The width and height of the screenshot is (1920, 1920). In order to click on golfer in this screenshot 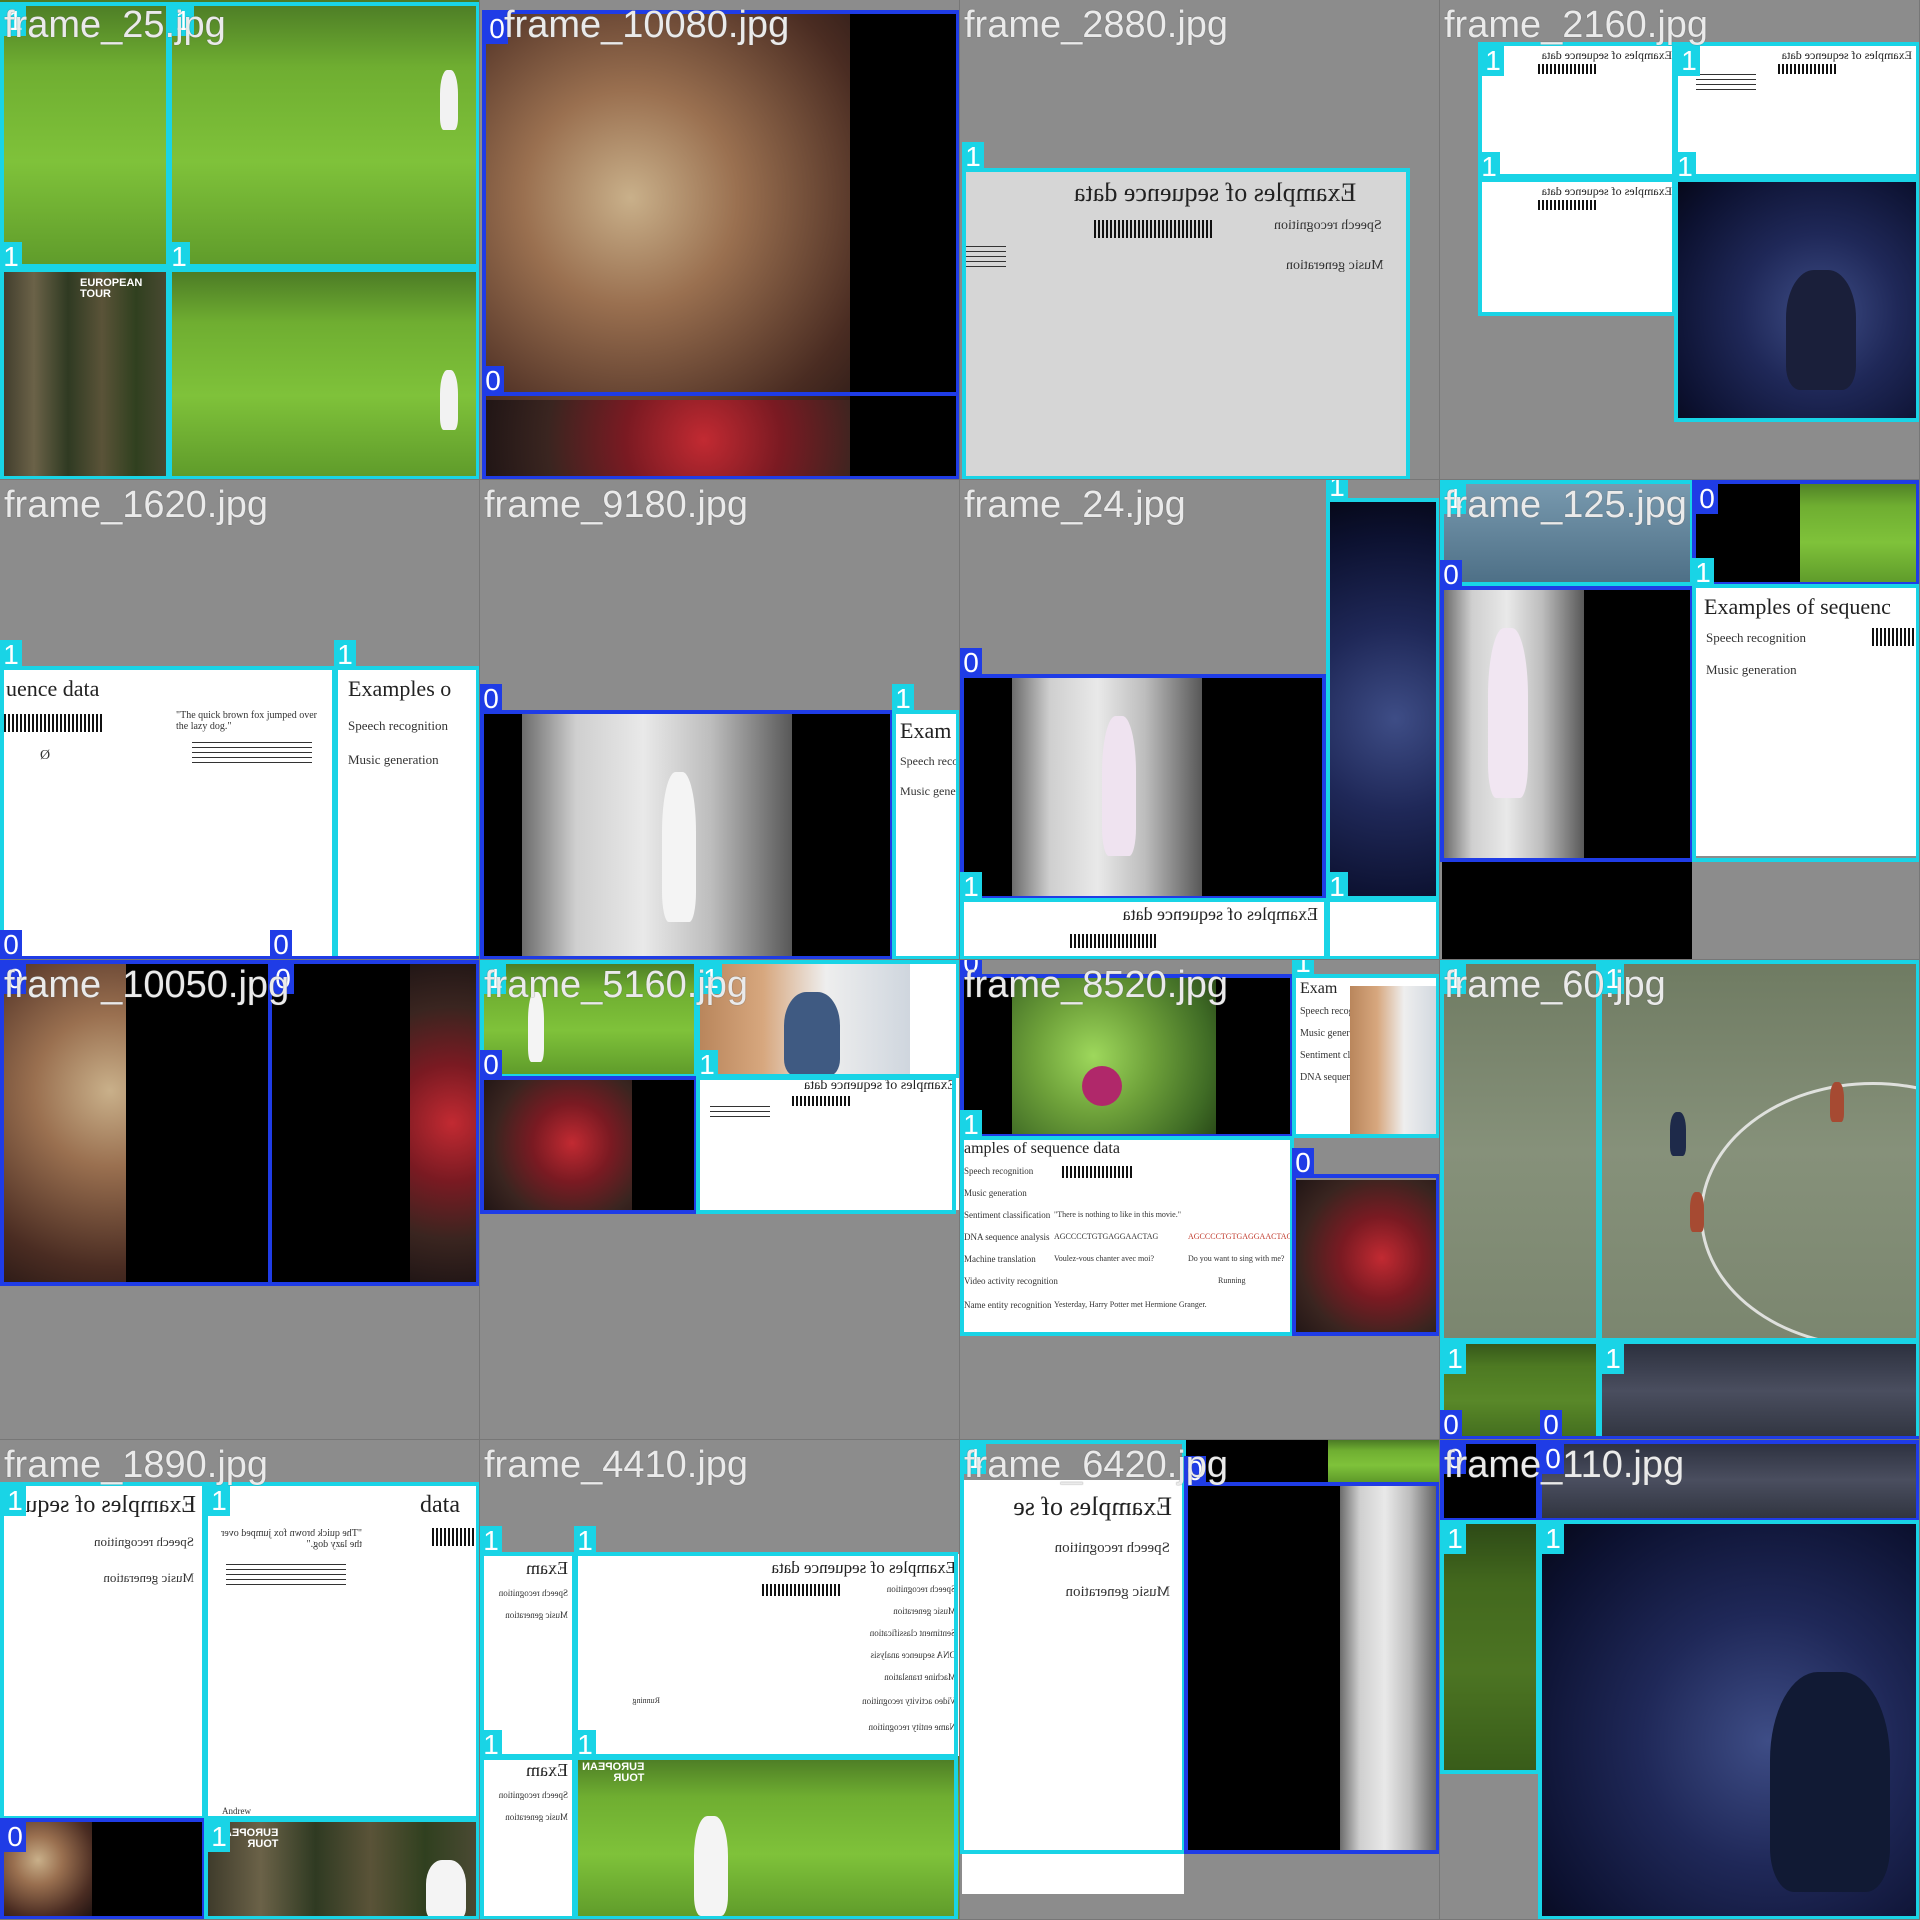, I will do `click(446, 1889)`.